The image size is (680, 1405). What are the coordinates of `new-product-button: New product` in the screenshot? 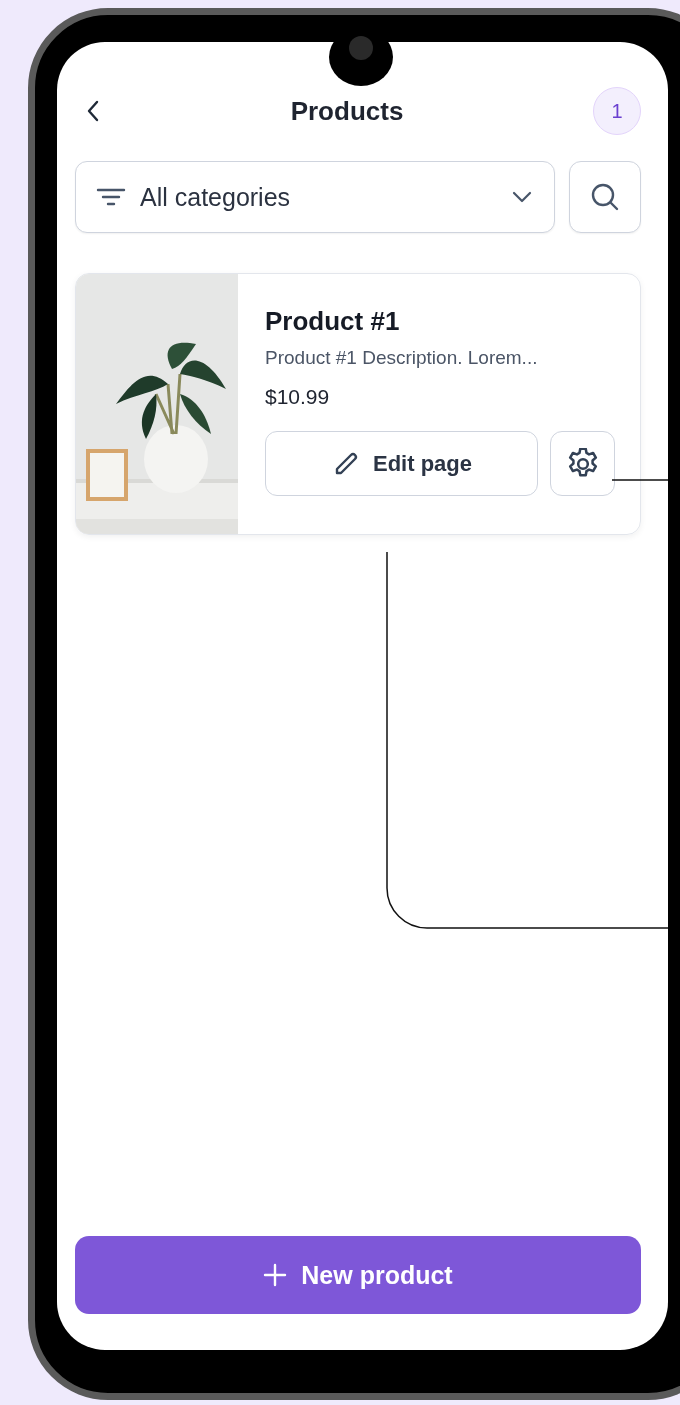 It's located at (358, 1275).